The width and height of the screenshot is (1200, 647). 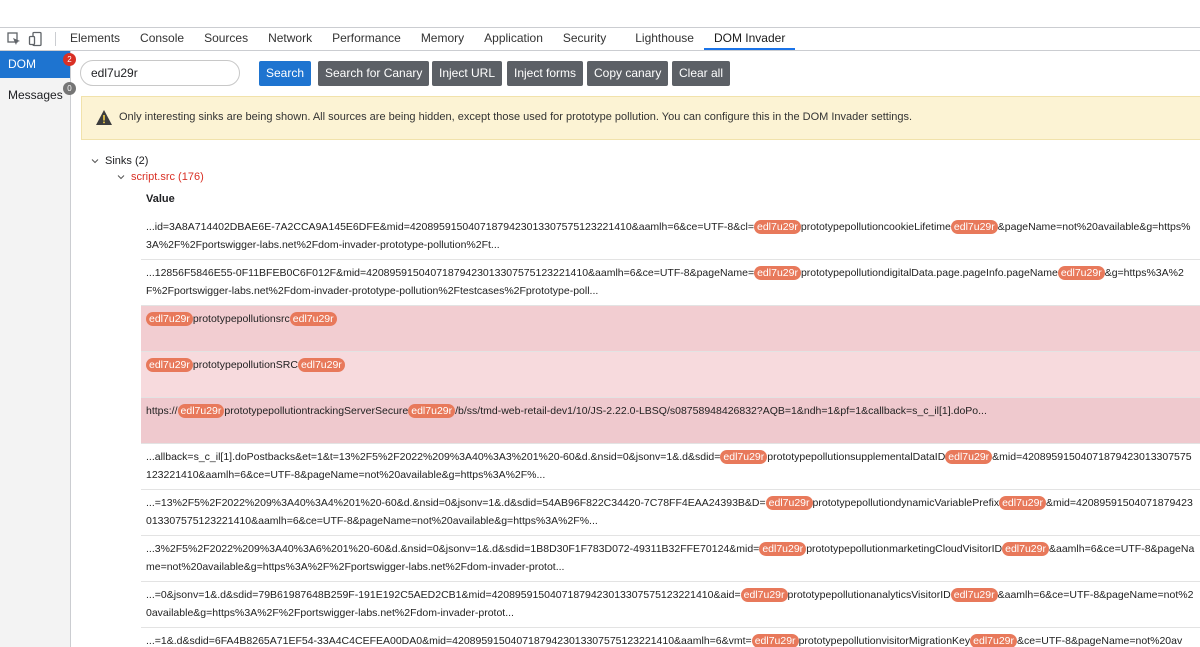 I want to click on row-value-text: prototypepollutionSRC, so click(x=245, y=365).